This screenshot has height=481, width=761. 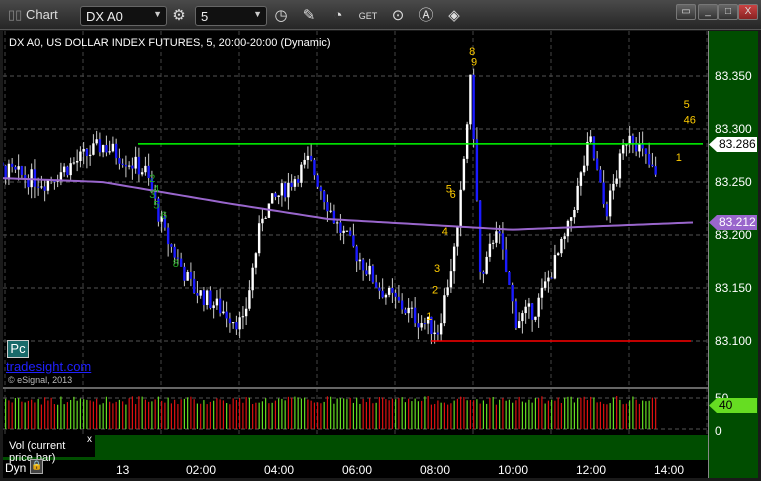 What do you see at coordinates (18, 349) in the screenshot?
I see `pc-button: Pc` at bounding box center [18, 349].